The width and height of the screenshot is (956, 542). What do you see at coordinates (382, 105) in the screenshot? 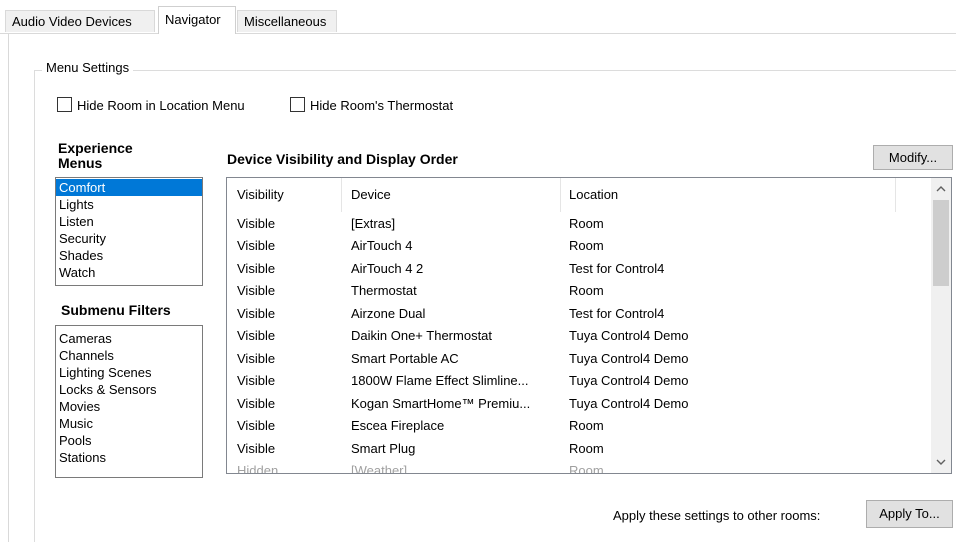
I see `hide-thermostat-label: Hide Room's Thermostat` at bounding box center [382, 105].